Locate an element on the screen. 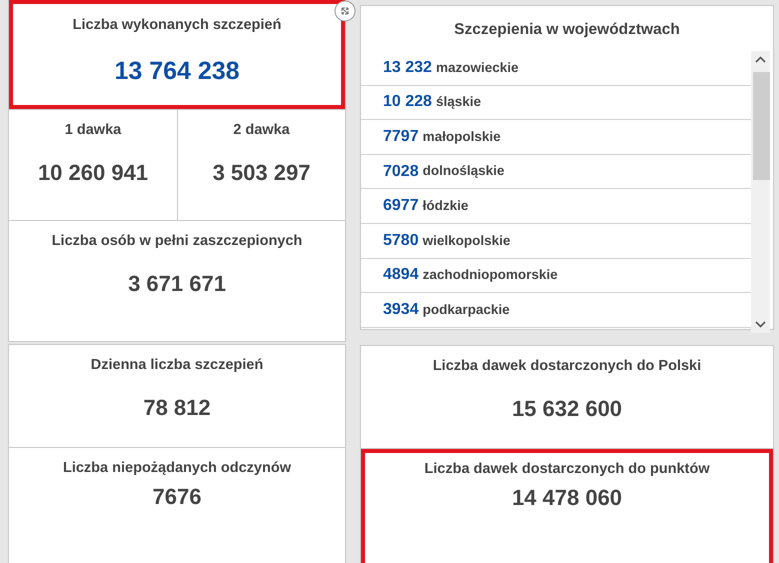 This screenshot has height=563, width=779. stat-value: 13 764 238 is located at coordinates (177, 71).